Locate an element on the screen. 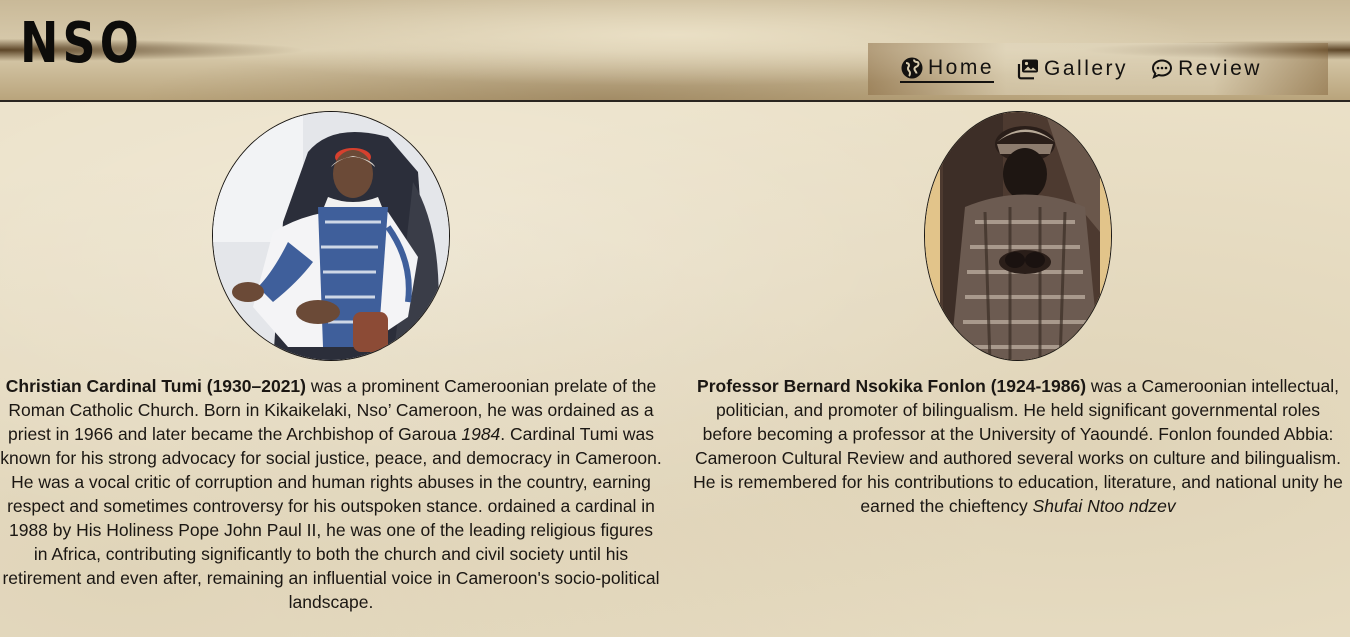 This screenshot has width=1350, height=637. nav-review-label: Review is located at coordinates (1220, 68).